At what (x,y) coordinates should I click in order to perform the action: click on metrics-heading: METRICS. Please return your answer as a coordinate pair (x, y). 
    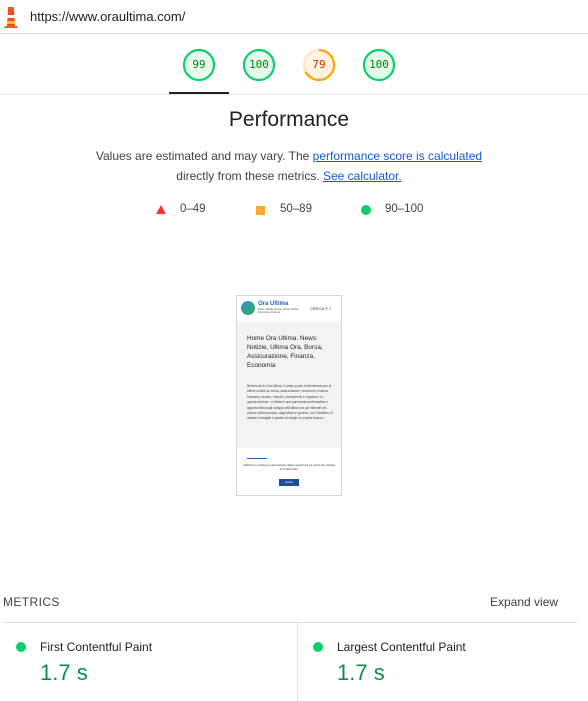
    Looking at the image, I should click on (31, 602).